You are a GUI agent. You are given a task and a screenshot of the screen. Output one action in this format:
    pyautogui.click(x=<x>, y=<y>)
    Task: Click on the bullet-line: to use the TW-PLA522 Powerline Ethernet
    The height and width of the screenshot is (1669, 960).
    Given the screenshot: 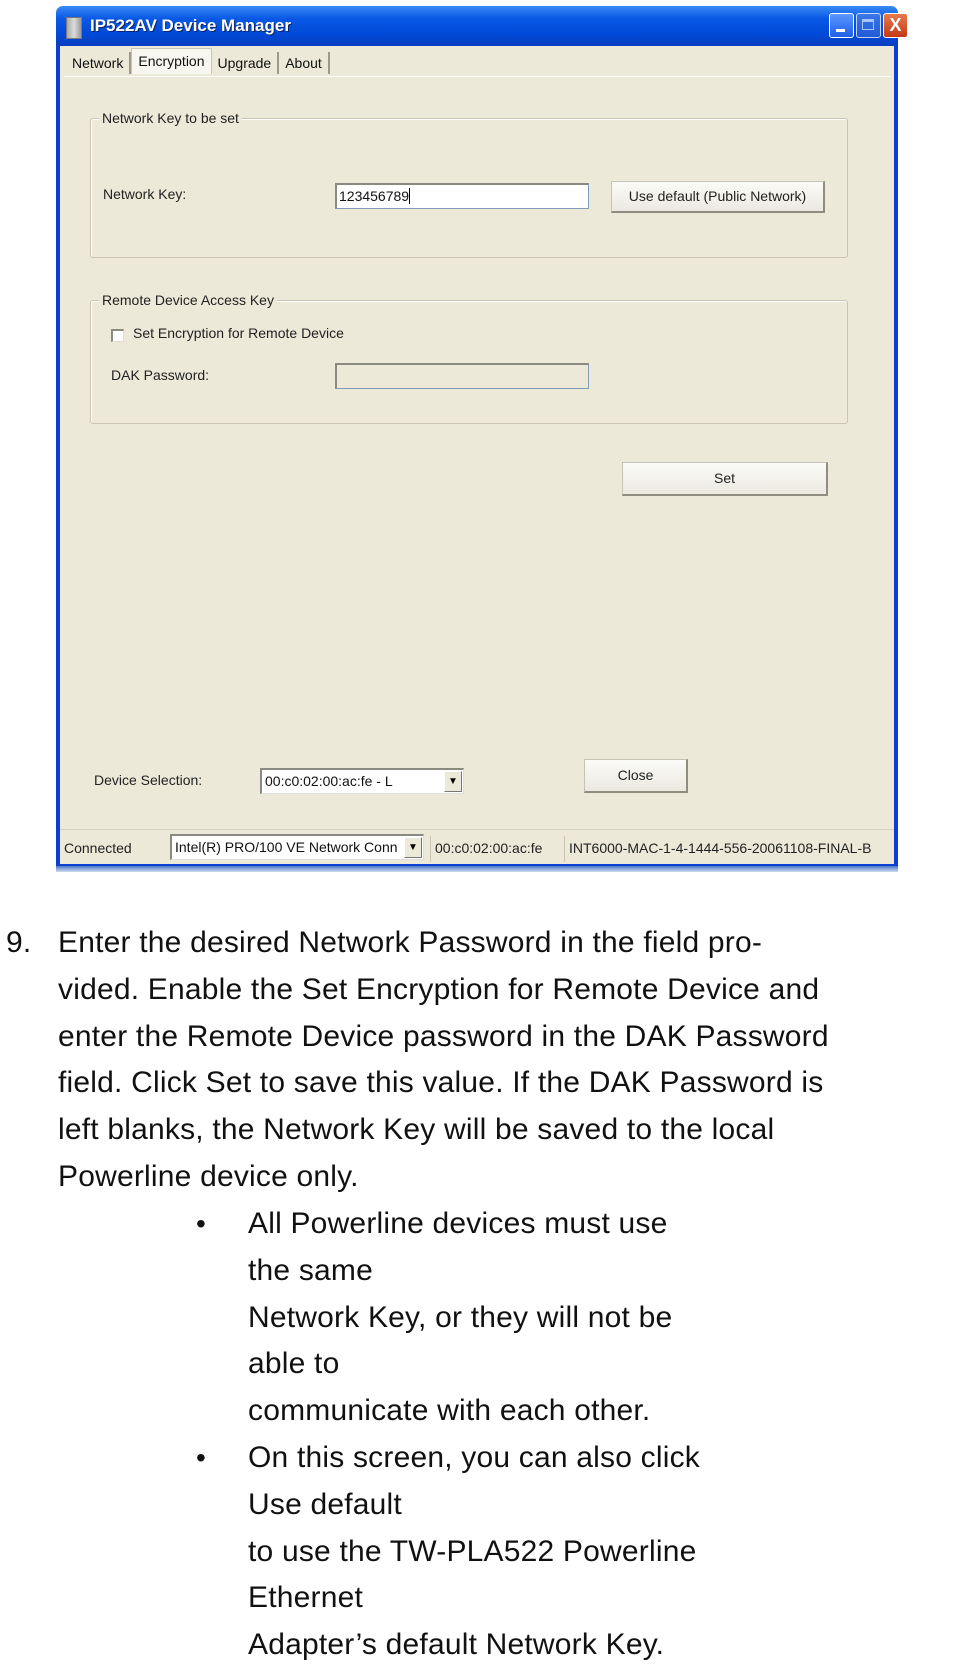 What is the action you would take?
    pyautogui.click(x=472, y=1574)
    